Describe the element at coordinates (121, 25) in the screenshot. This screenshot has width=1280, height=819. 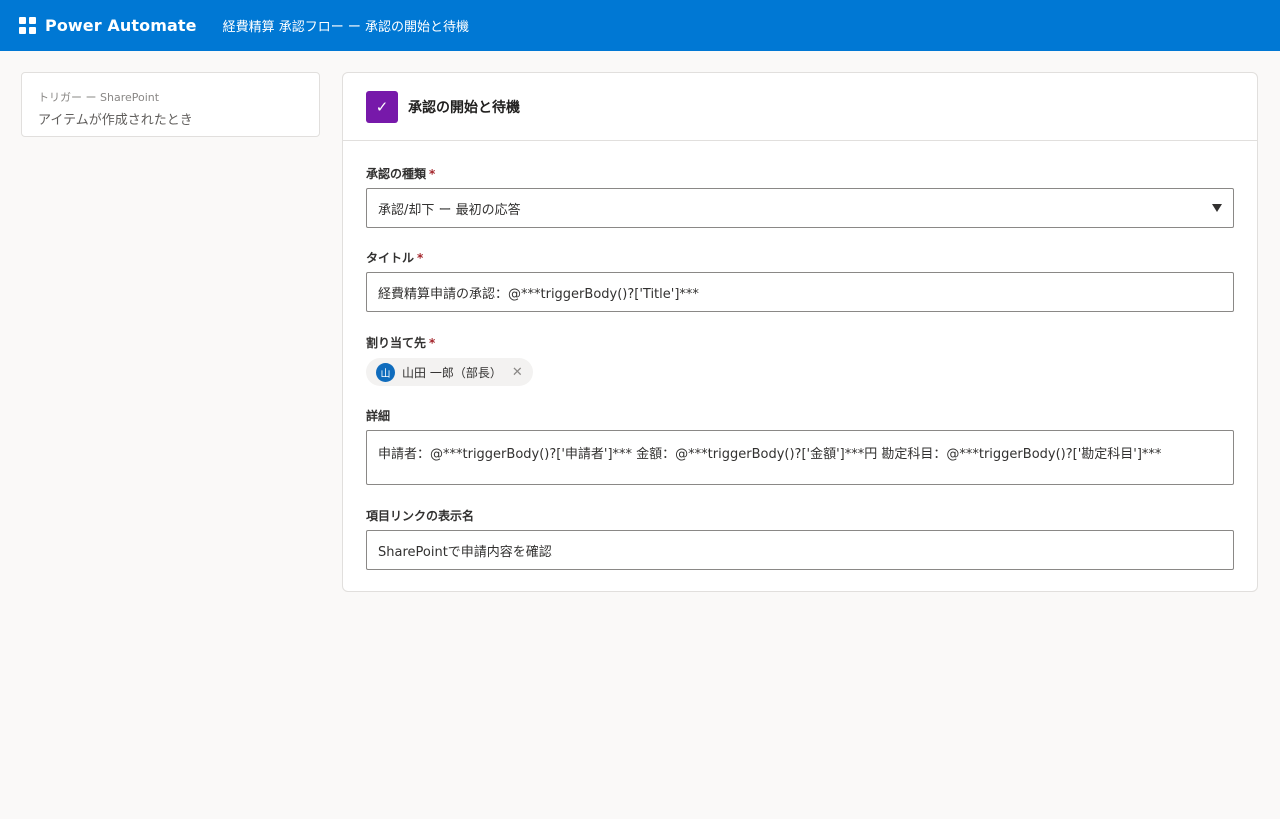
I see `app-name: Power Automate` at that location.